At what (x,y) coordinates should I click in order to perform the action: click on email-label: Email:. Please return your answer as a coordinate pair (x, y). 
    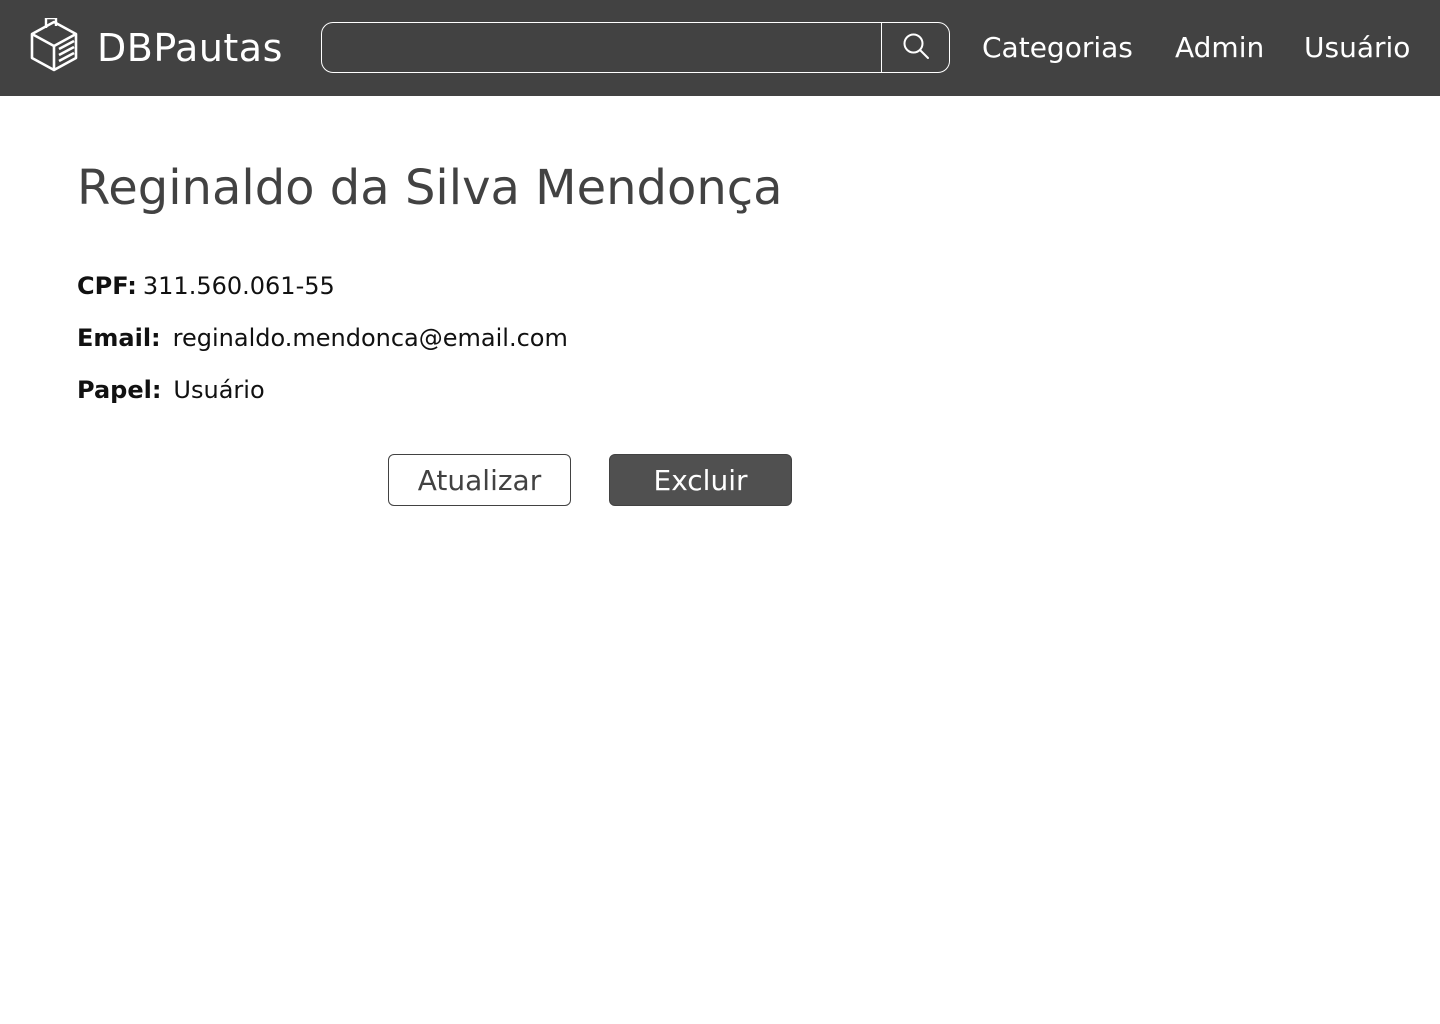
    Looking at the image, I should click on (119, 338).